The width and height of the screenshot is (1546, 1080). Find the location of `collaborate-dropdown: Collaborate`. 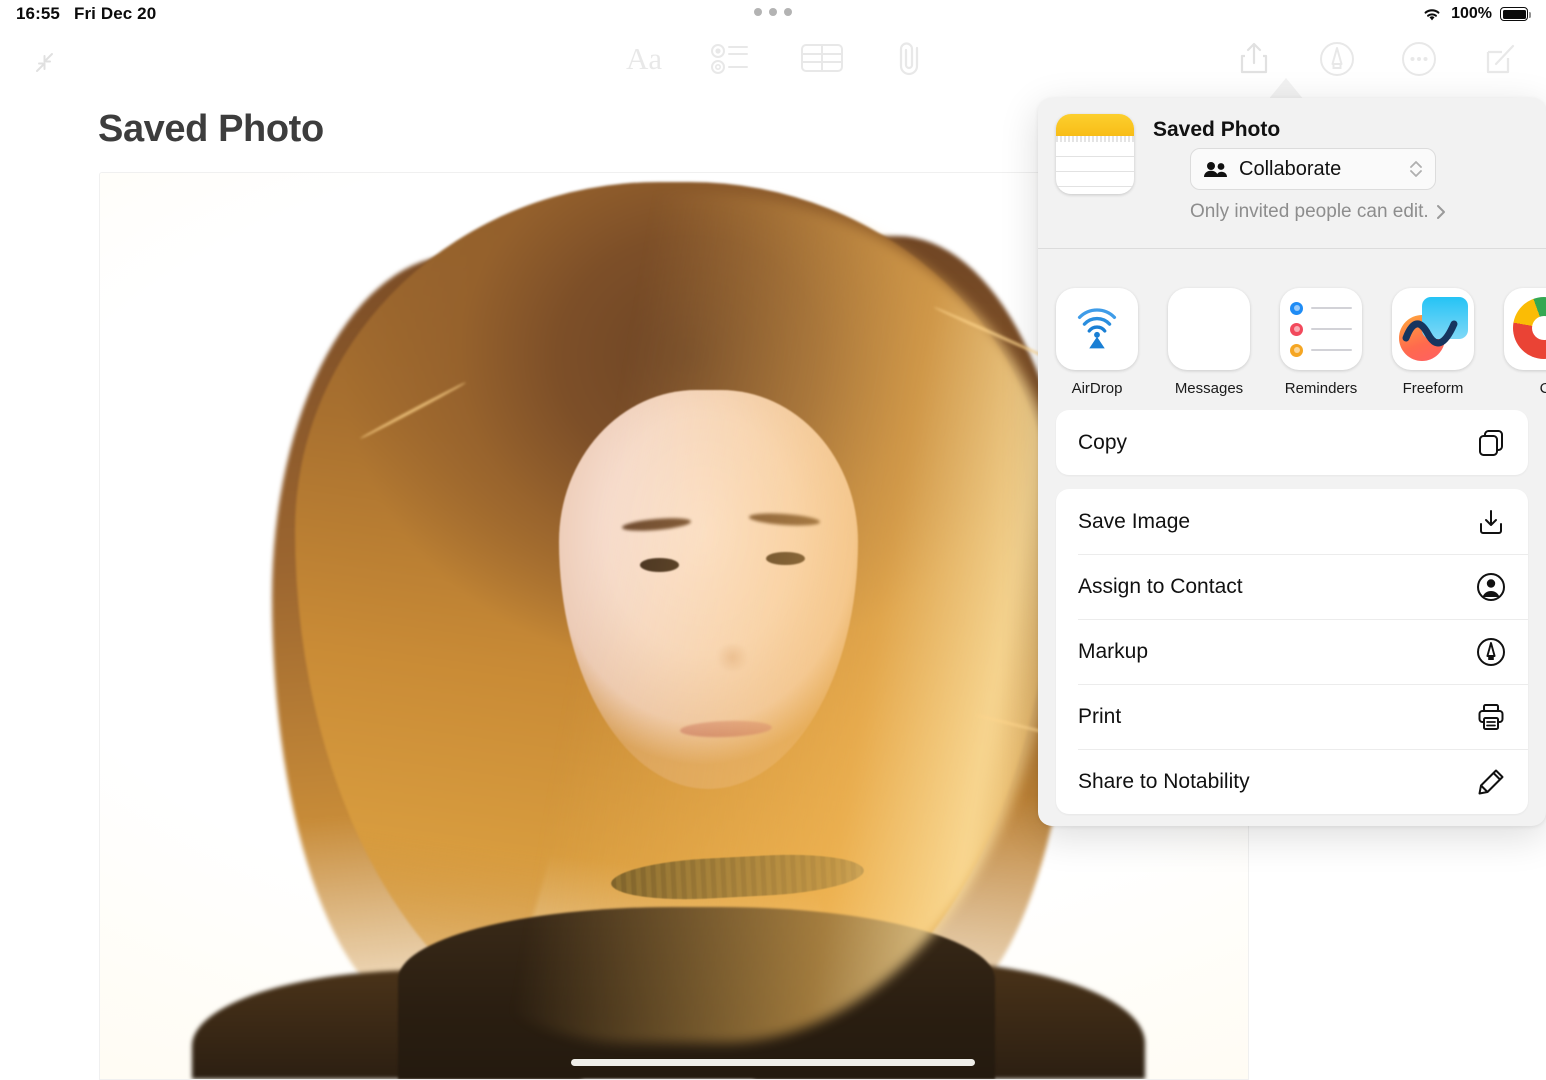

collaborate-dropdown: Collaborate is located at coordinates (1313, 169).